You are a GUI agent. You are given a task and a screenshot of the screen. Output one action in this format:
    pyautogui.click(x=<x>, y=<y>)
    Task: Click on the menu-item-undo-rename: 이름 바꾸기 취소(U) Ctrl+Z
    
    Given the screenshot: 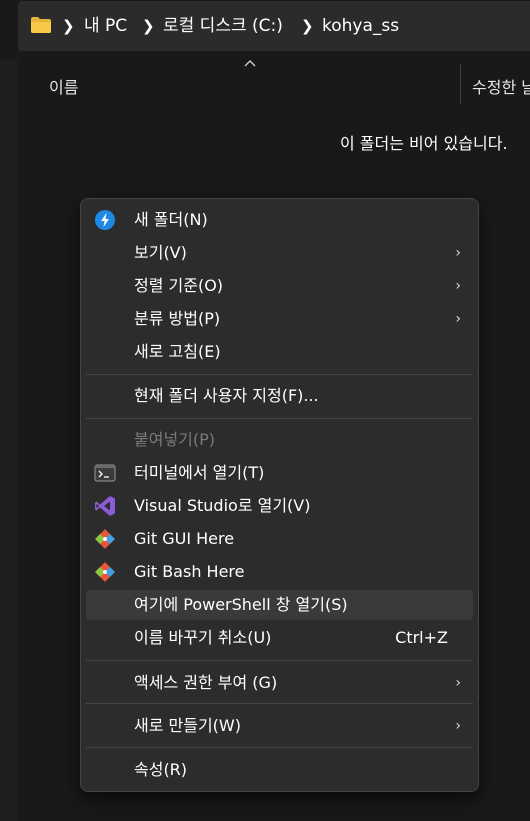 What is the action you would take?
    pyautogui.click(x=279, y=638)
    